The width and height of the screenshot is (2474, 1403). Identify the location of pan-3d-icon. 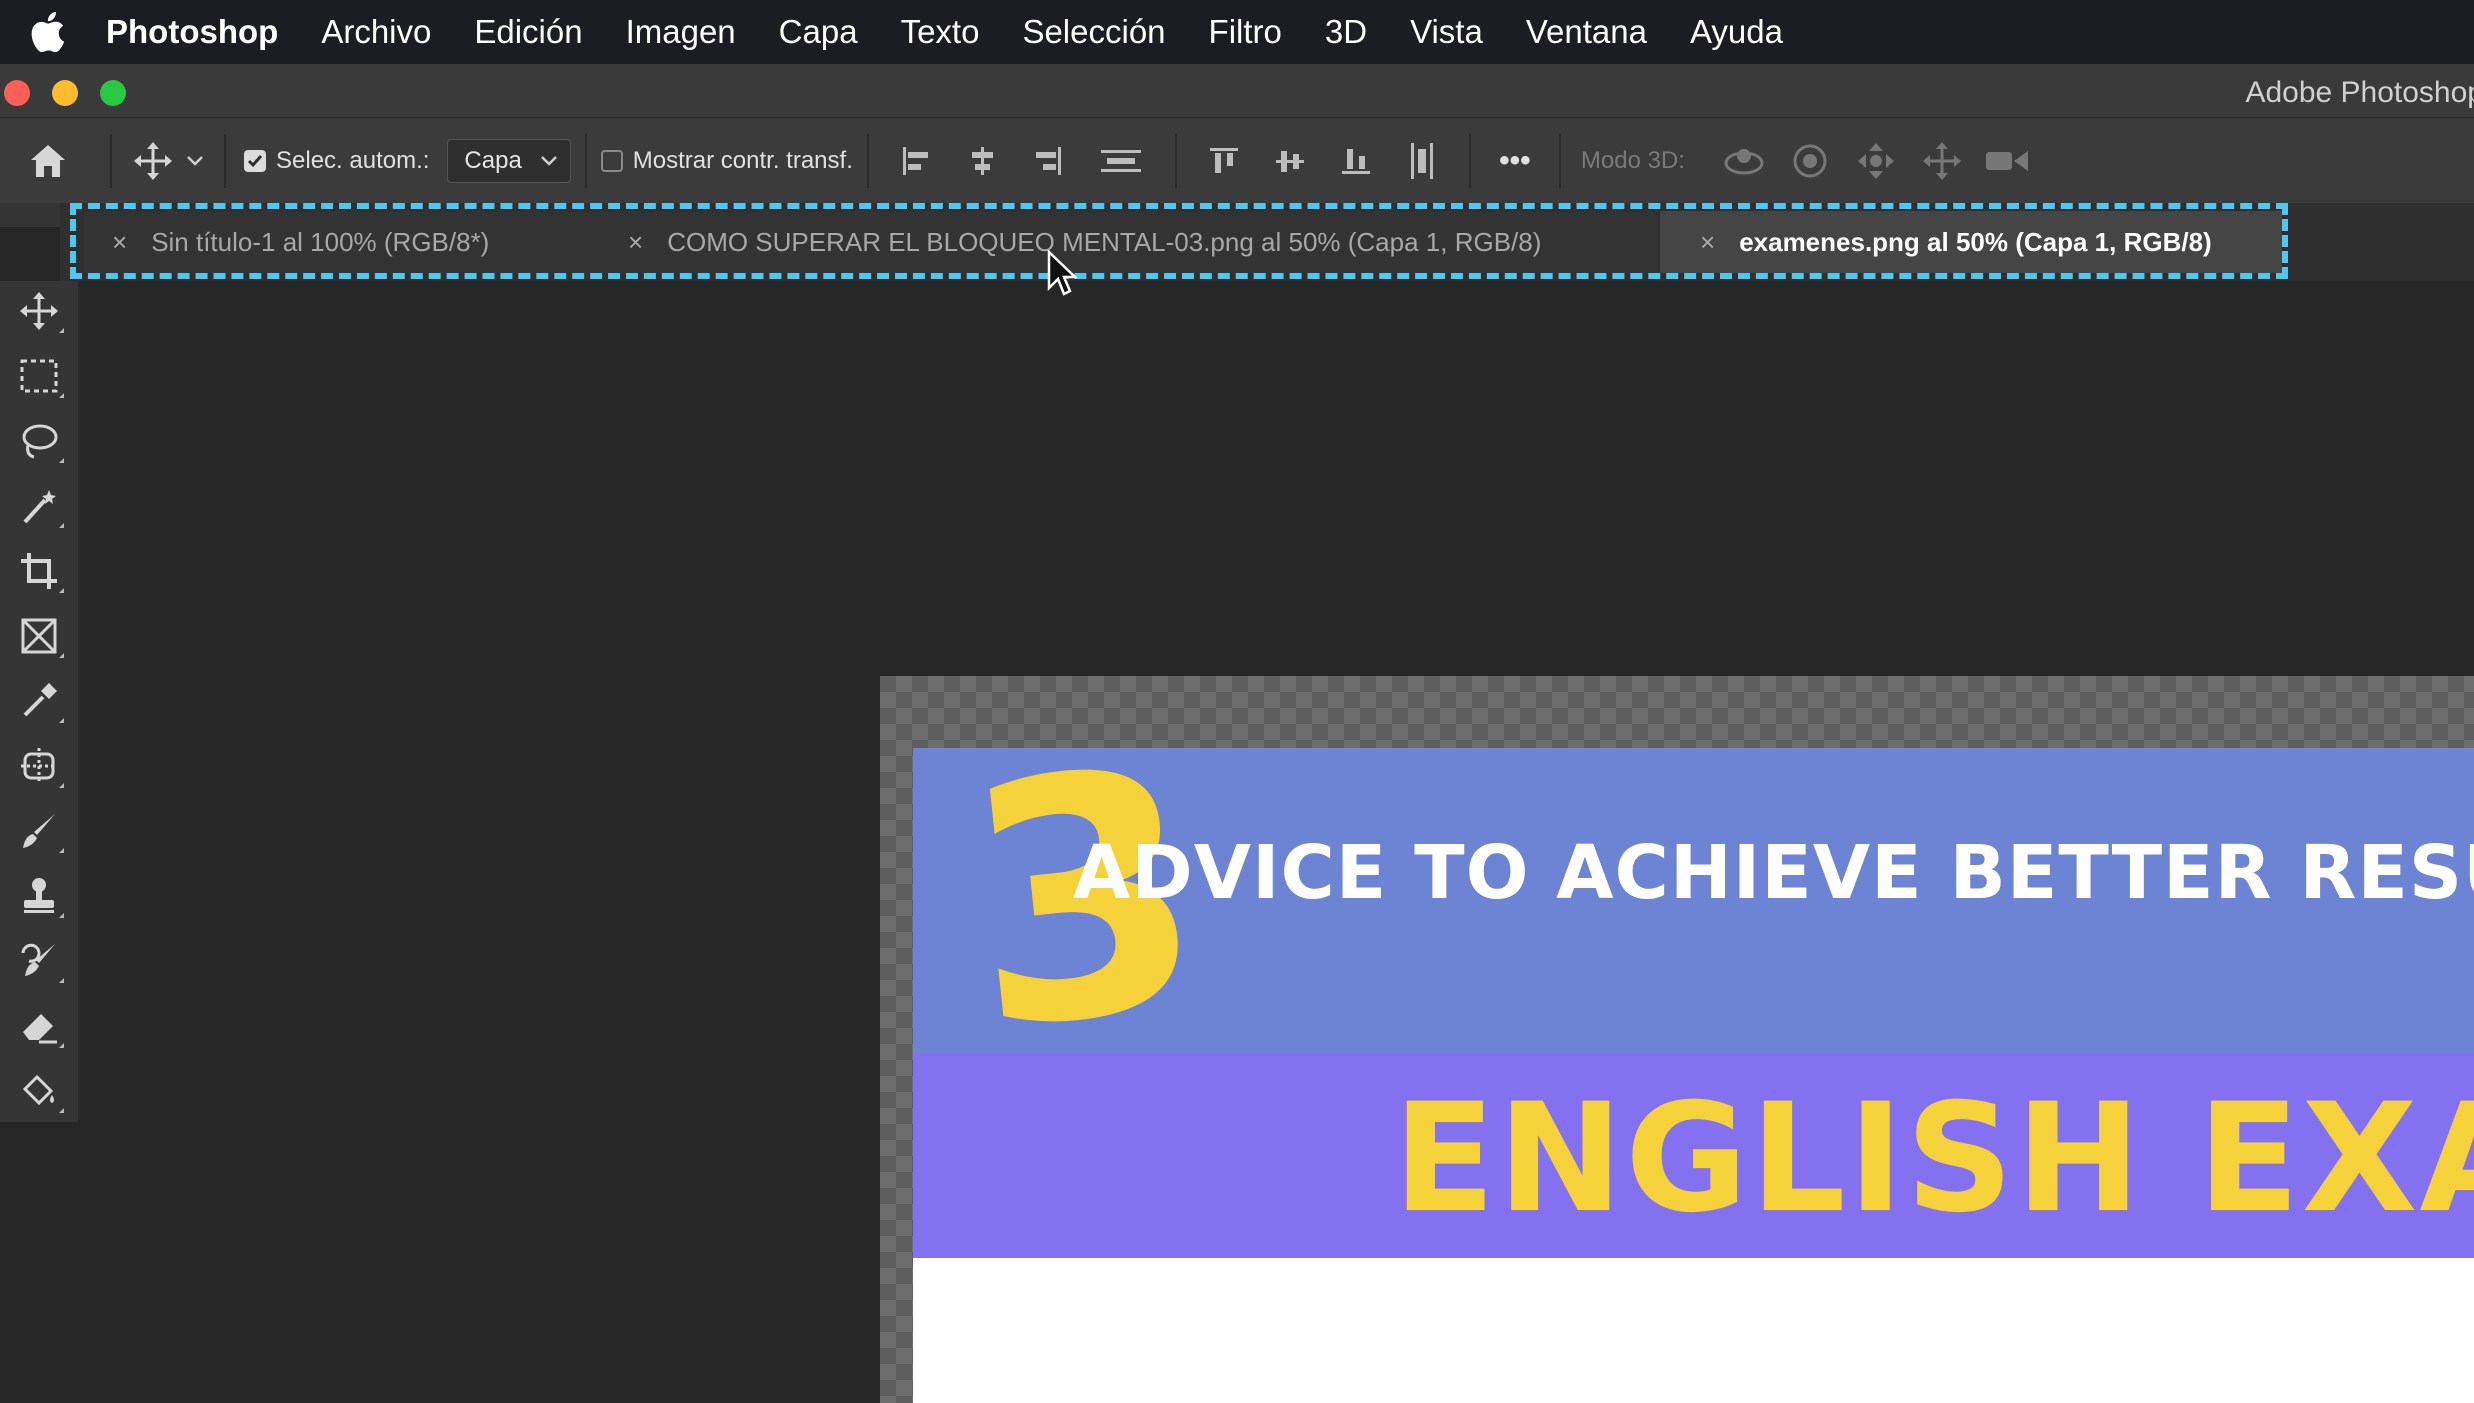
(1875, 160).